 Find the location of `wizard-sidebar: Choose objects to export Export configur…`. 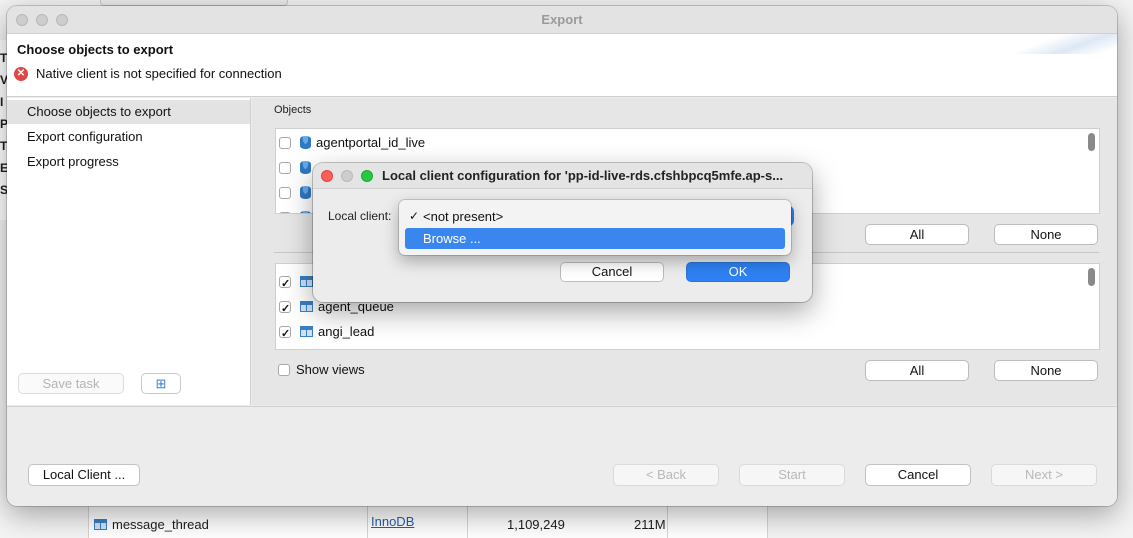

wizard-sidebar: Choose objects to export Export configur… is located at coordinates (129, 251).